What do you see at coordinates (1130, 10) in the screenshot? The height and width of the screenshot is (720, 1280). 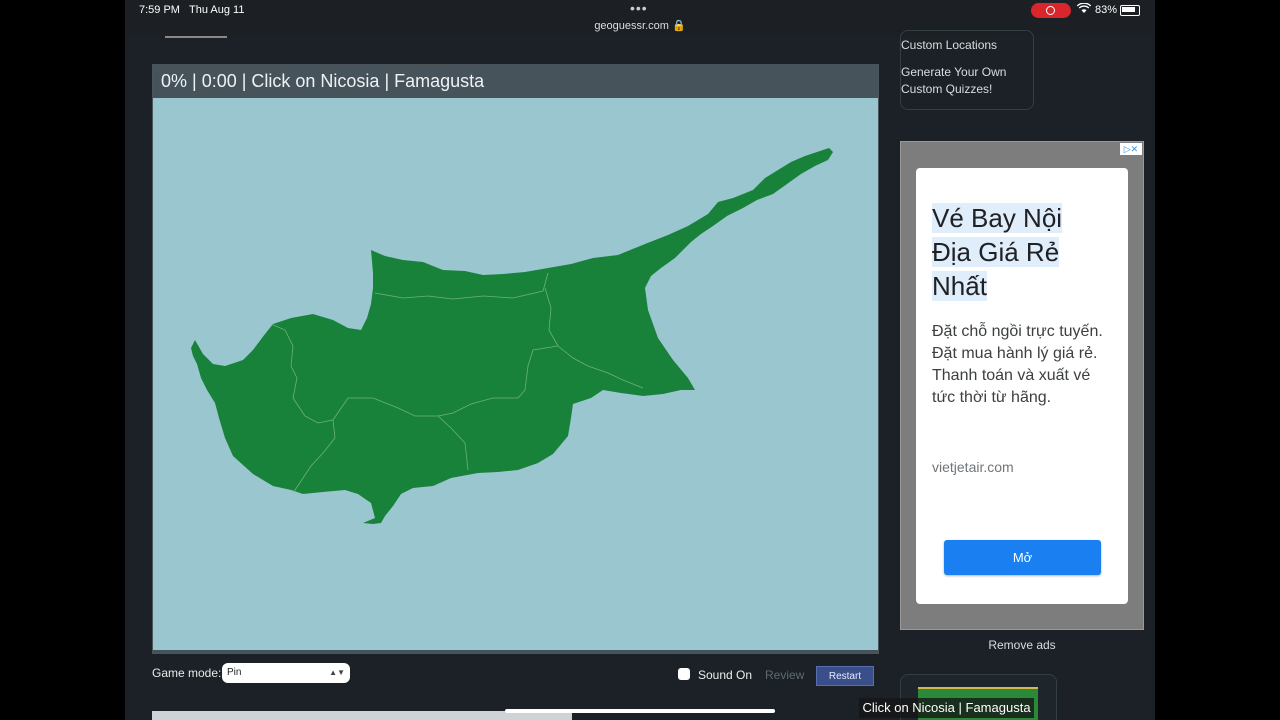 I see `battery-icon` at bounding box center [1130, 10].